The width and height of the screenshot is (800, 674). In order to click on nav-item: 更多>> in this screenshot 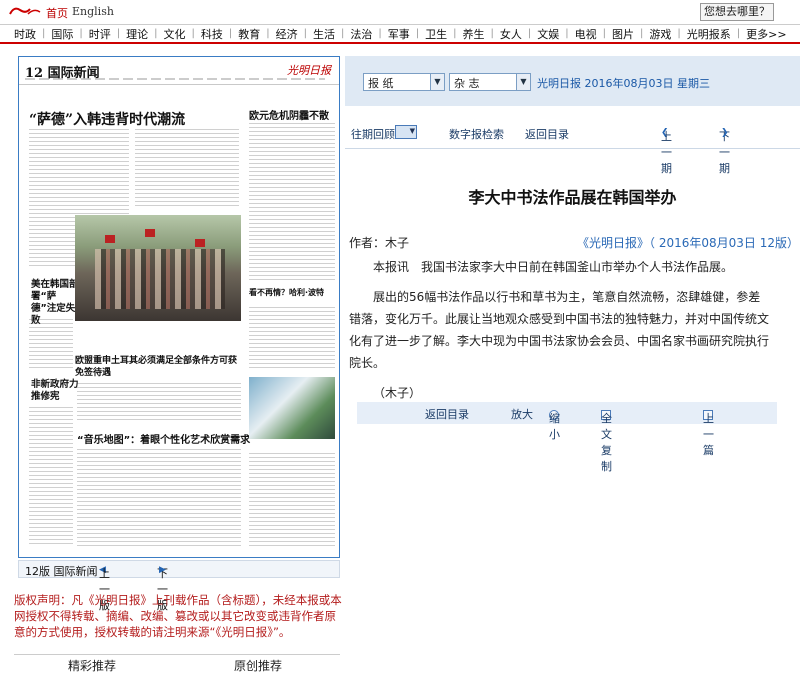, I will do `click(766, 34)`.